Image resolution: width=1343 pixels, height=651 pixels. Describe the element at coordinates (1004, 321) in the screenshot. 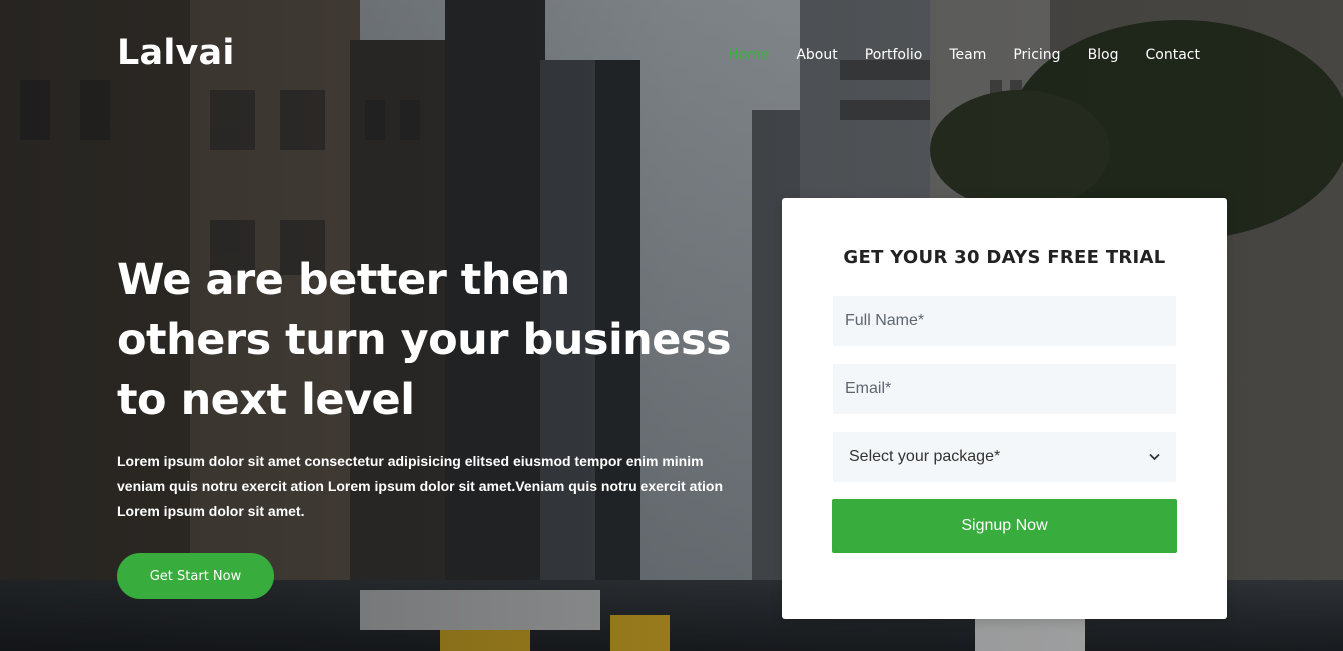

I see `full-name-input` at that location.